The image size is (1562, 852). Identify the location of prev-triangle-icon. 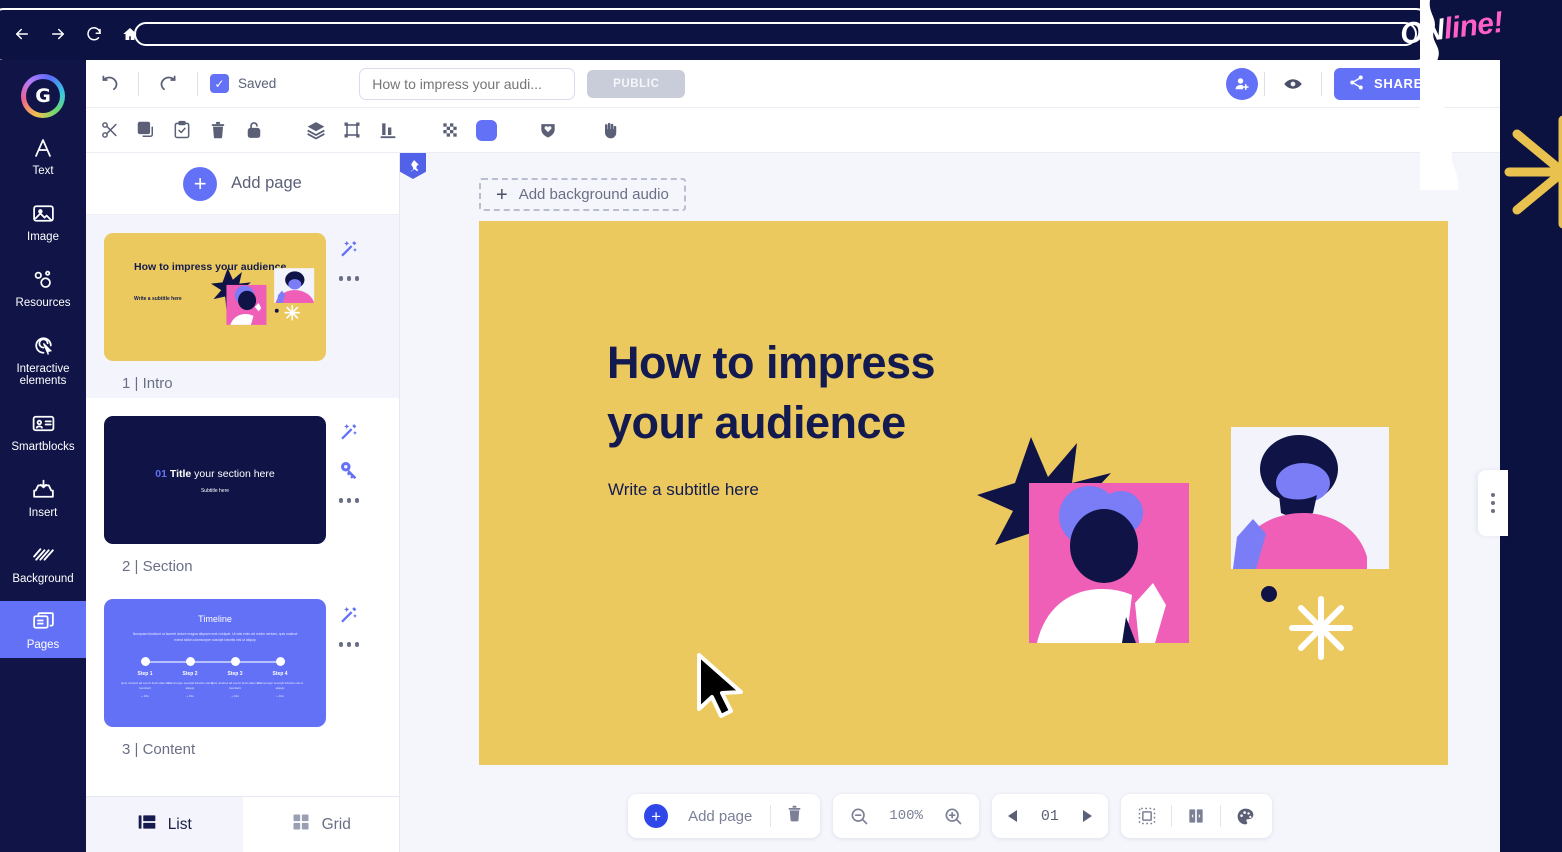
(1012, 816).